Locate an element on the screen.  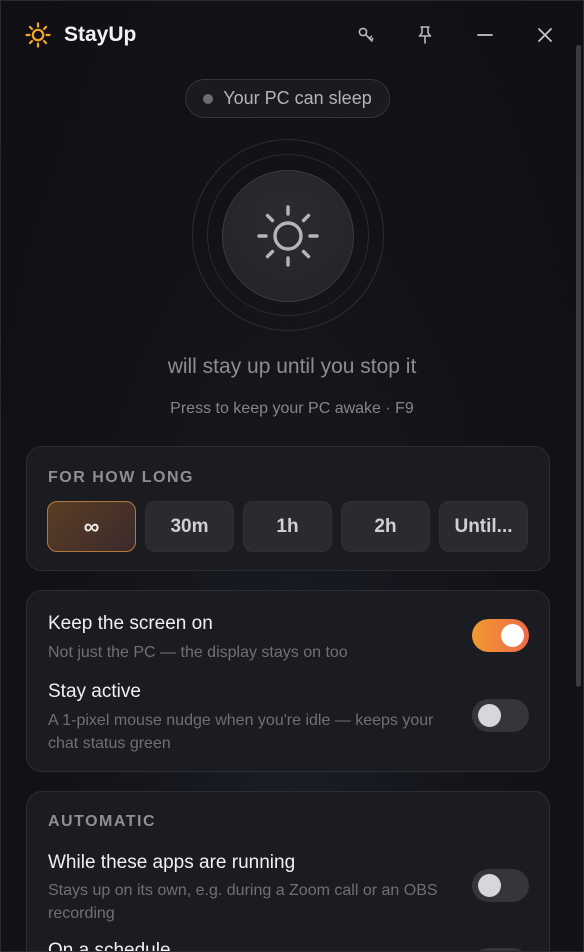
schedule-toggle is located at coordinates (500, 949).